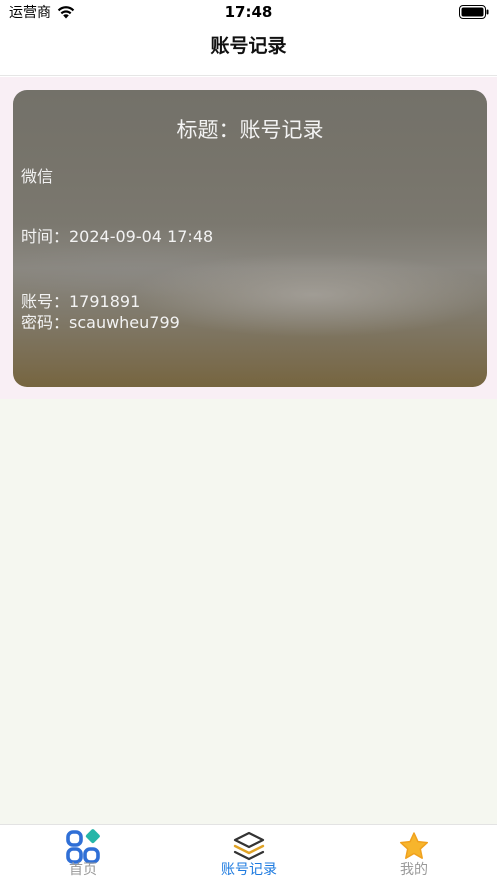  Describe the element at coordinates (100, 322) in the screenshot. I see `record-password: 密码：scauwheu799` at that location.